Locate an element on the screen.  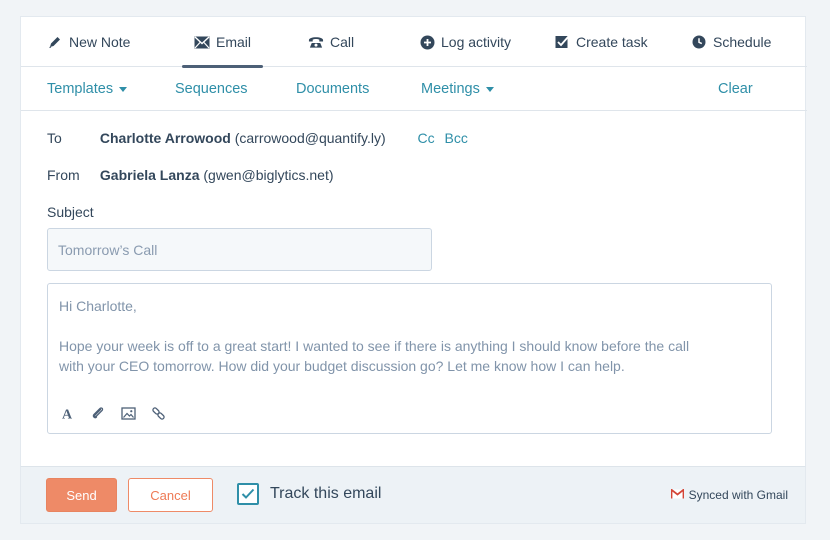
clear-link: Clear is located at coordinates (735, 89).